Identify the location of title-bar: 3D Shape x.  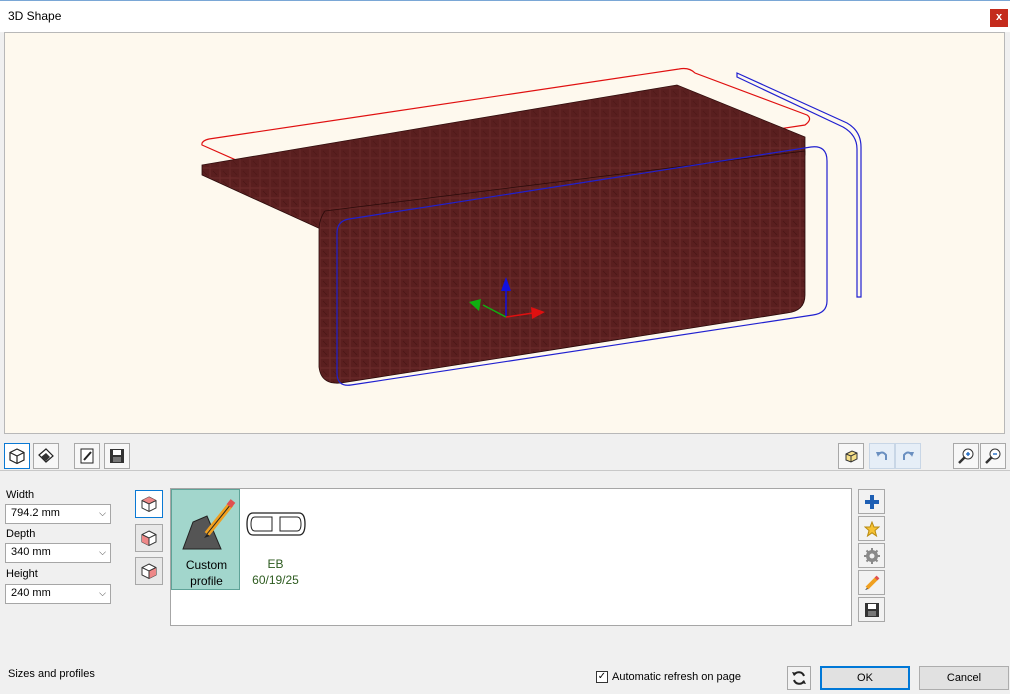
(505, 16).